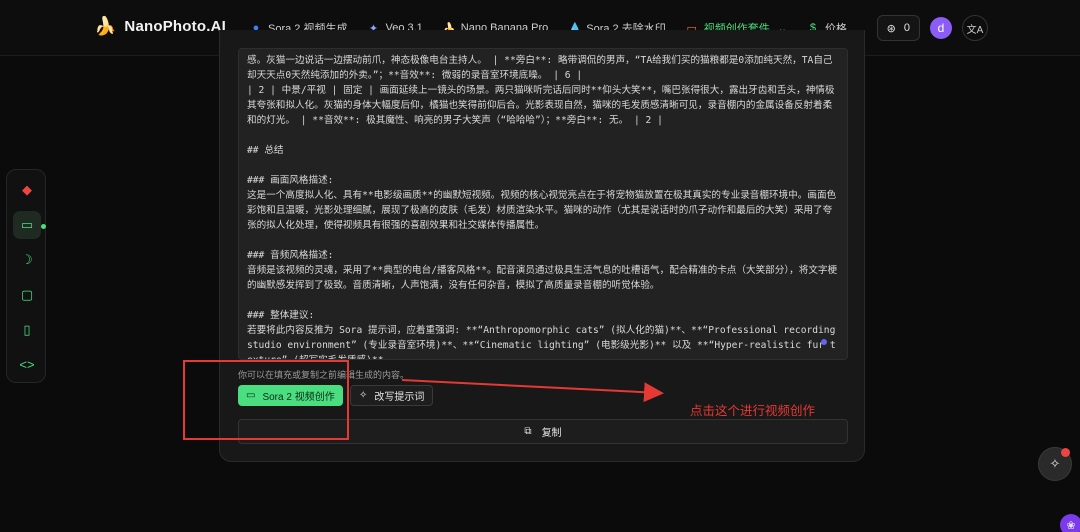  What do you see at coordinates (532, 391) in the screenshot?
I see `annotation-arrow` at bounding box center [532, 391].